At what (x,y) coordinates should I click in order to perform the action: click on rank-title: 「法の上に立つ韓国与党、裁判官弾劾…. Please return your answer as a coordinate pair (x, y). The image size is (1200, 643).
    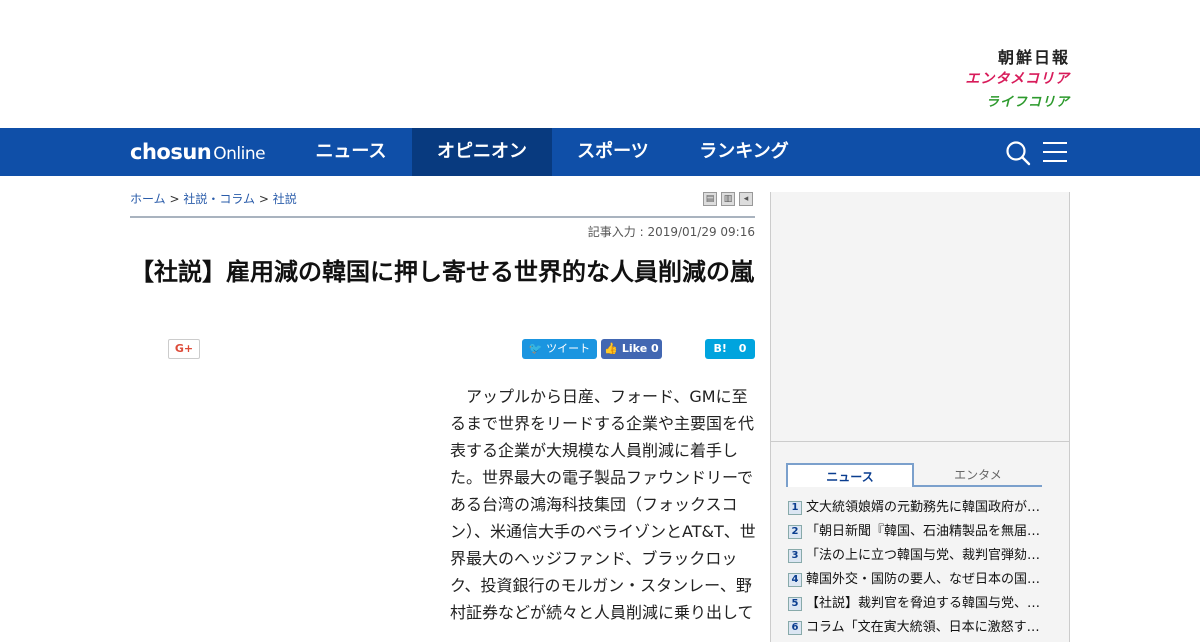
    Looking at the image, I should click on (923, 555).